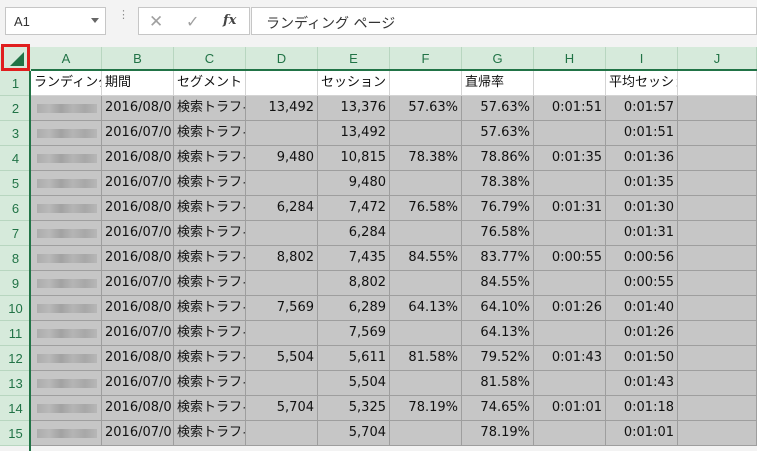 The height and width of the screenshot is (451, 757). Describe the element at coordinates (570, 383) in the screenshot. I see `cell-h13` at that location.